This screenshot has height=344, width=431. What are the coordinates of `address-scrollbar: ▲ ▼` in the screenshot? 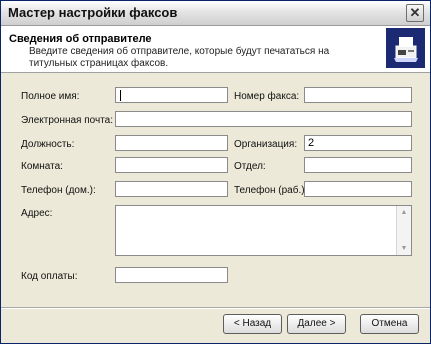 It's located at (403, 230).